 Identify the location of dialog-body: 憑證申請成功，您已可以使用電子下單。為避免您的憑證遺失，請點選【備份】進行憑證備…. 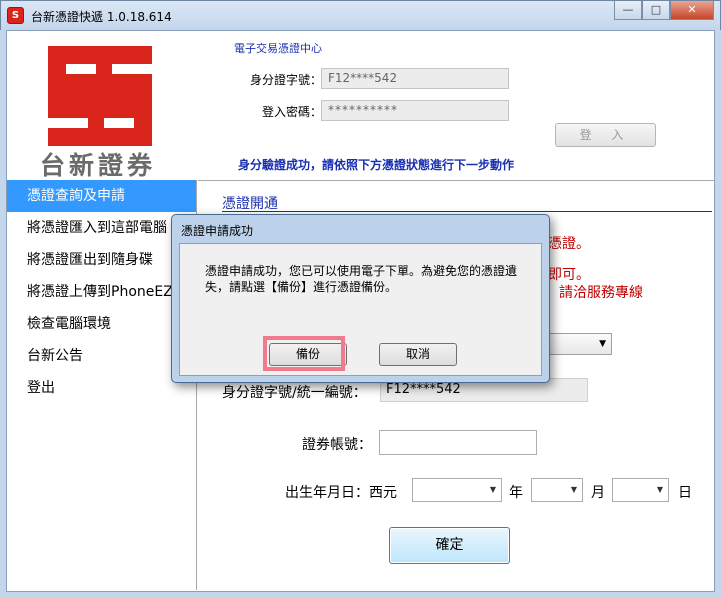
(360, 309).